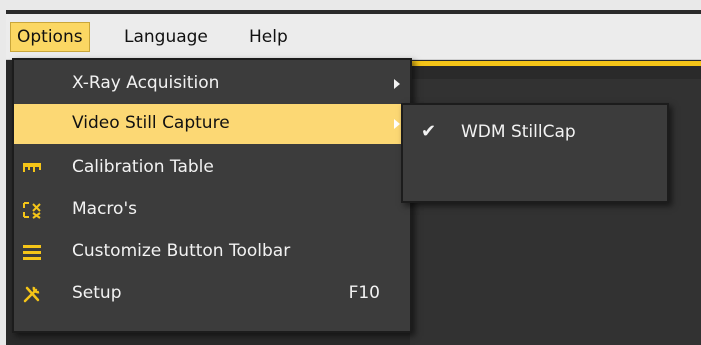 The image size is (701, 345). I want to click on menu-item-customize-button-toolbar: Customize Button Toolbar, so click(212, 252).